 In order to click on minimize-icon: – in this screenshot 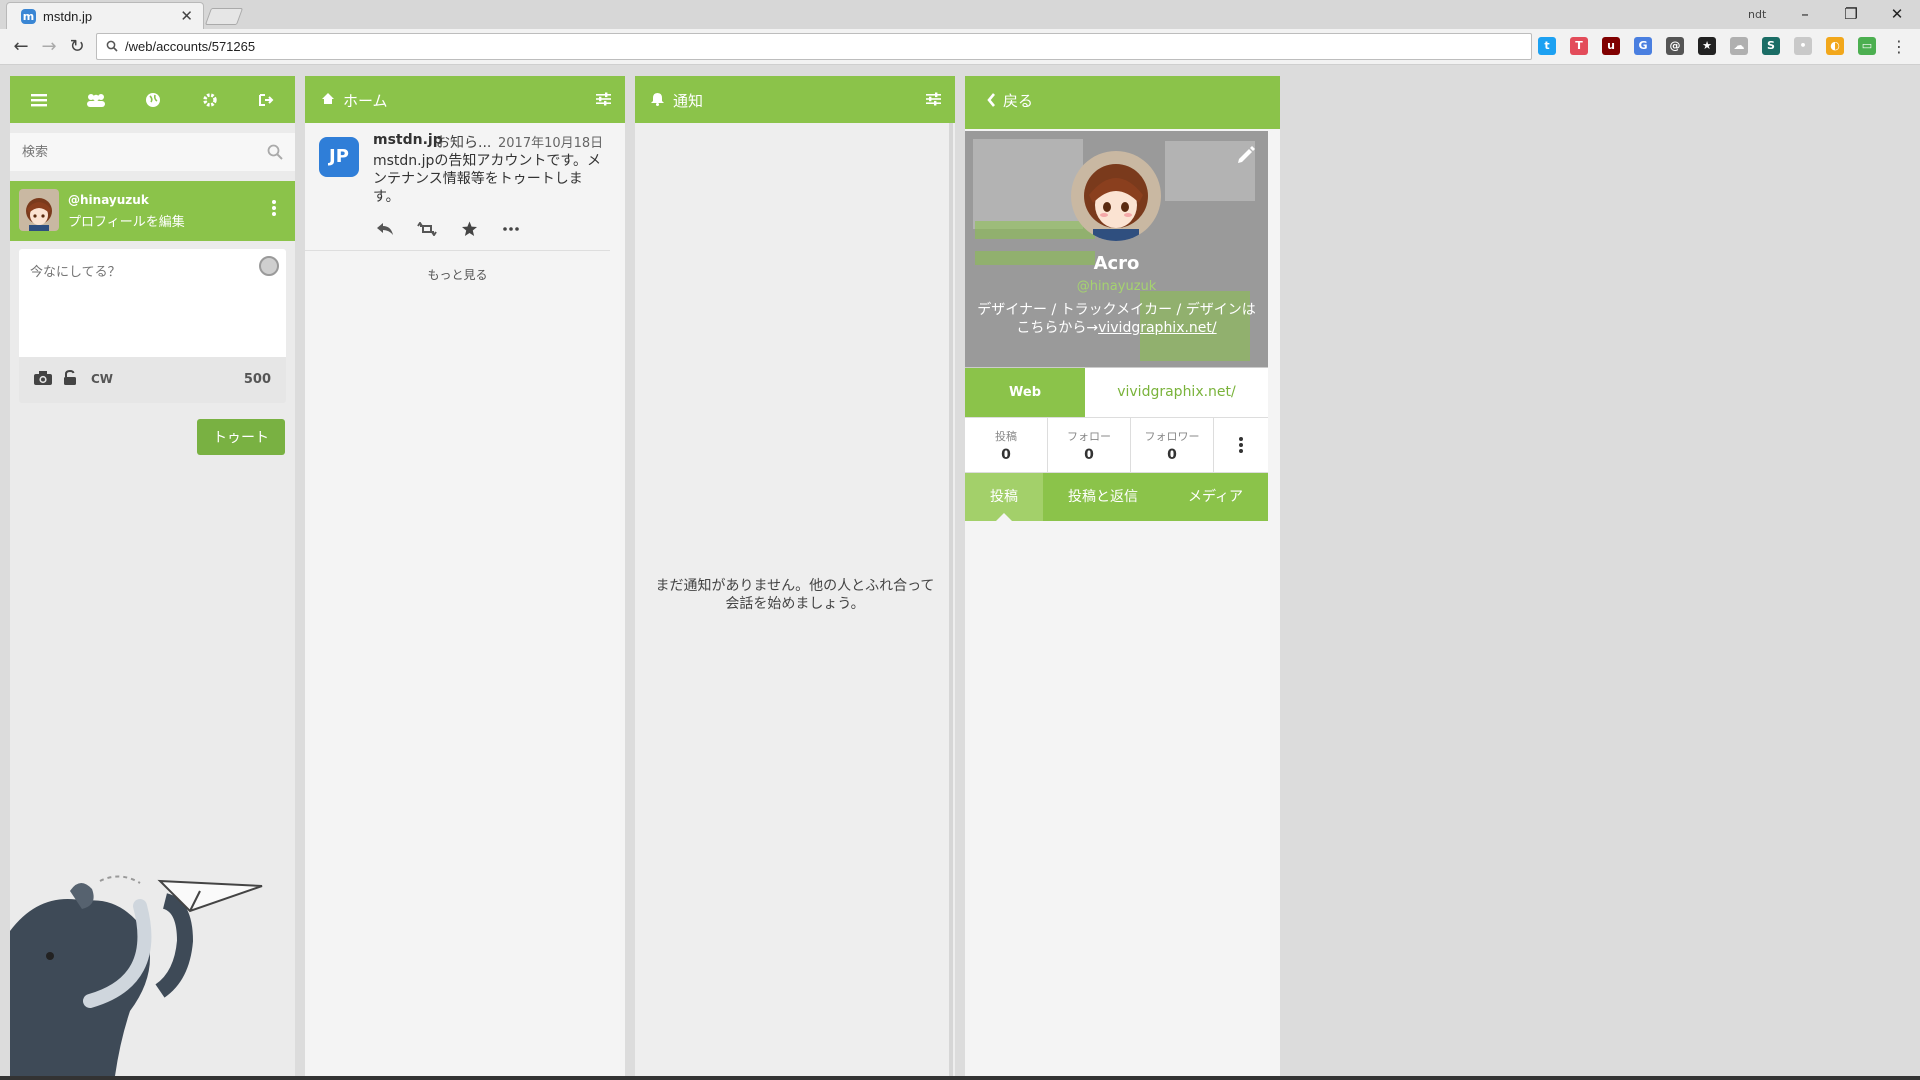, I will do `click(1805, 14)`.